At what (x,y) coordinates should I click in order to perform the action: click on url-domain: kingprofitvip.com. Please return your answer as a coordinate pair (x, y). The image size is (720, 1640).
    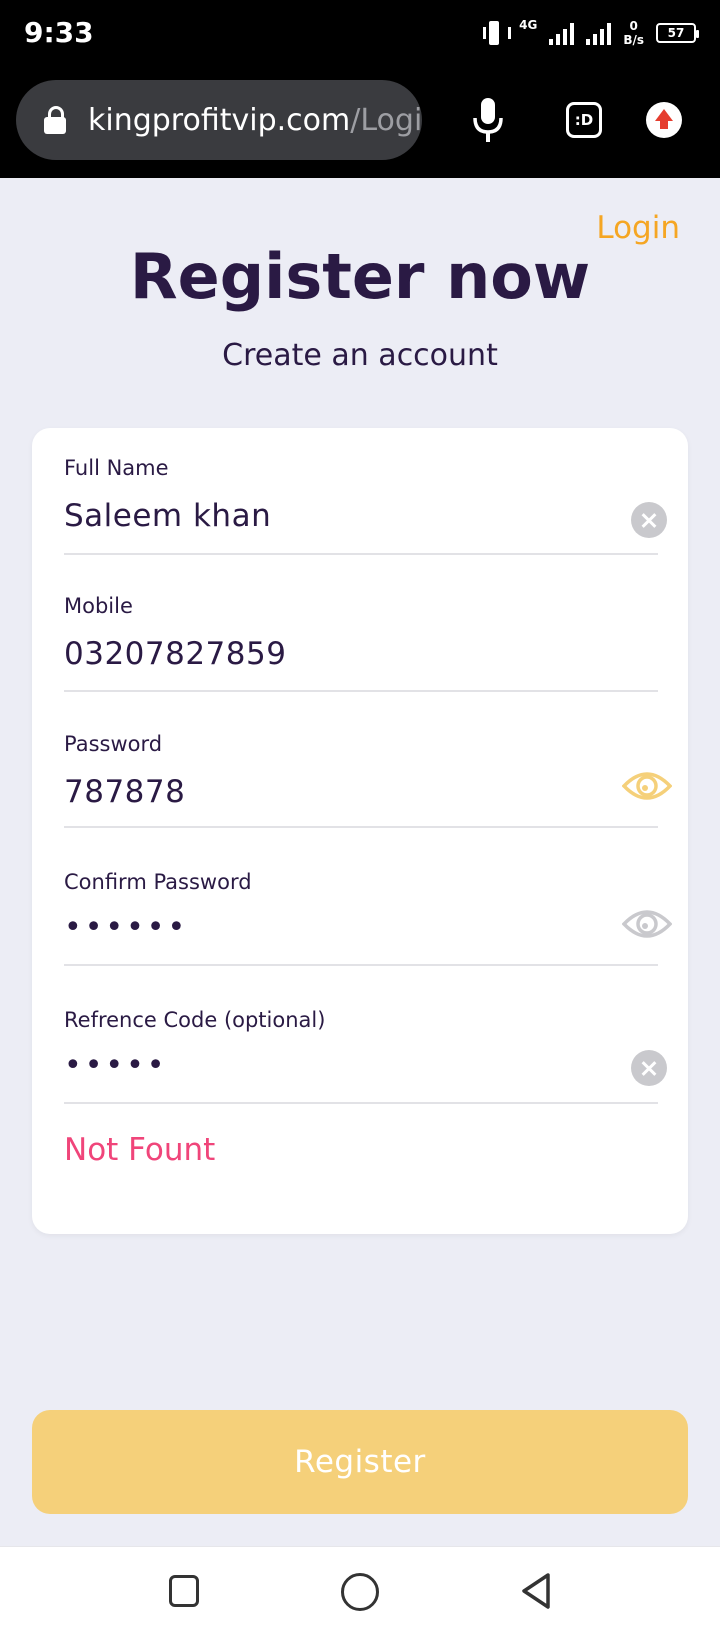
    Looking at the image, I should click on (219, 120).